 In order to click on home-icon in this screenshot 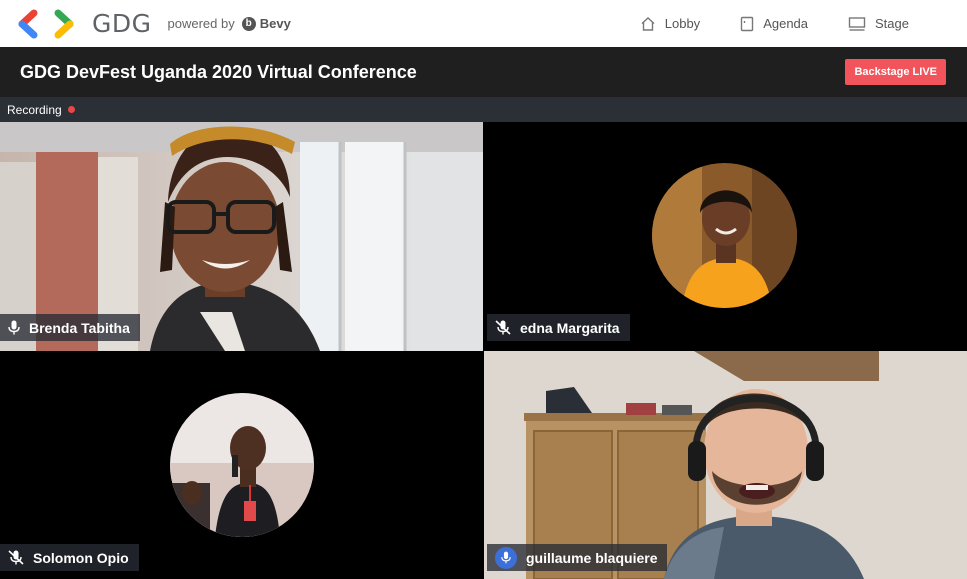, I will do `click(648, 23)`.